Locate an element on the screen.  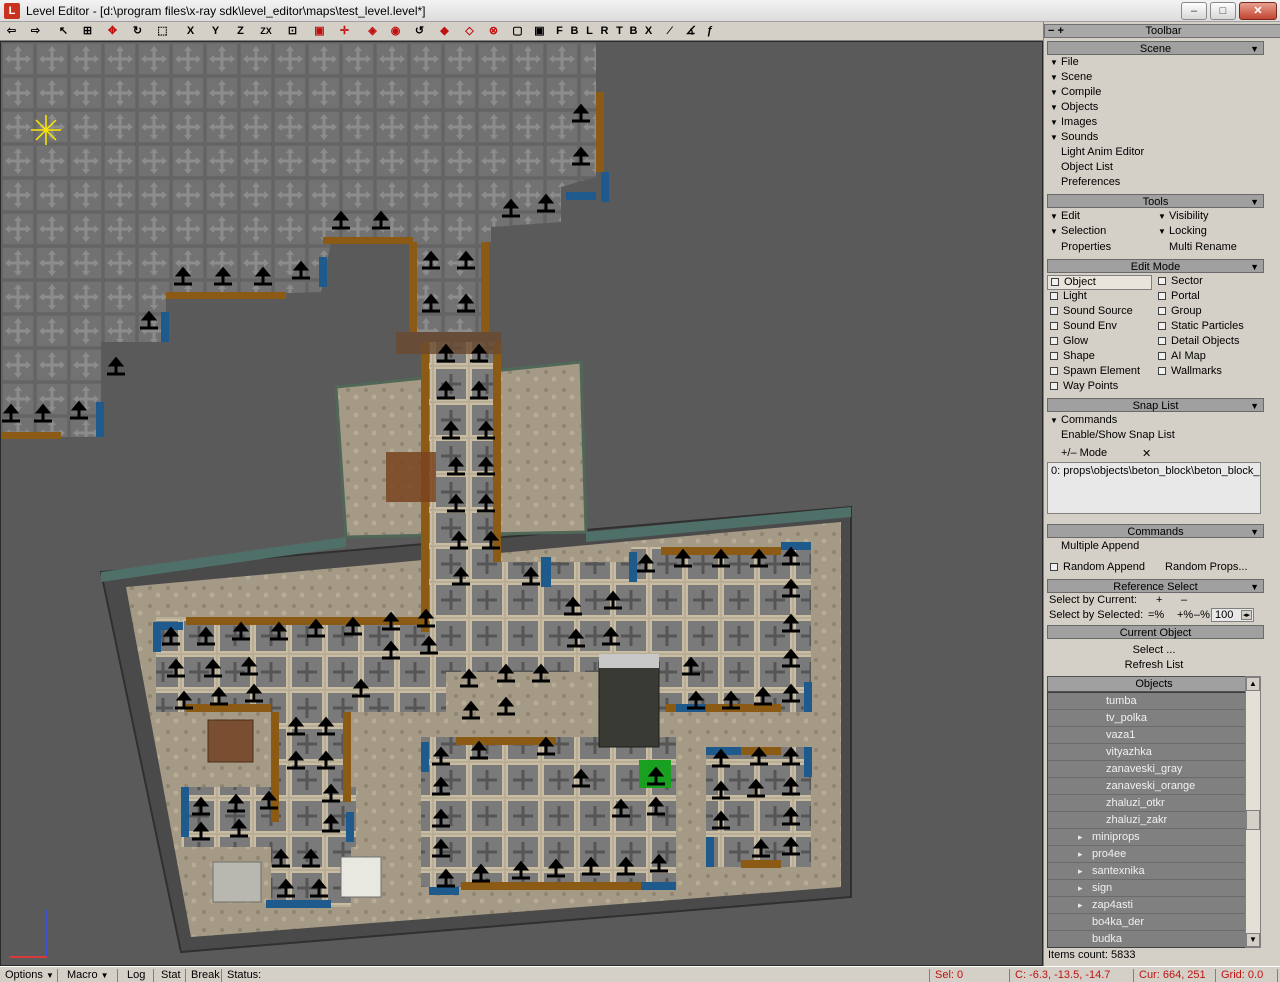
random-append-checkbox: Random Append is located at coordinates (1097, 567).